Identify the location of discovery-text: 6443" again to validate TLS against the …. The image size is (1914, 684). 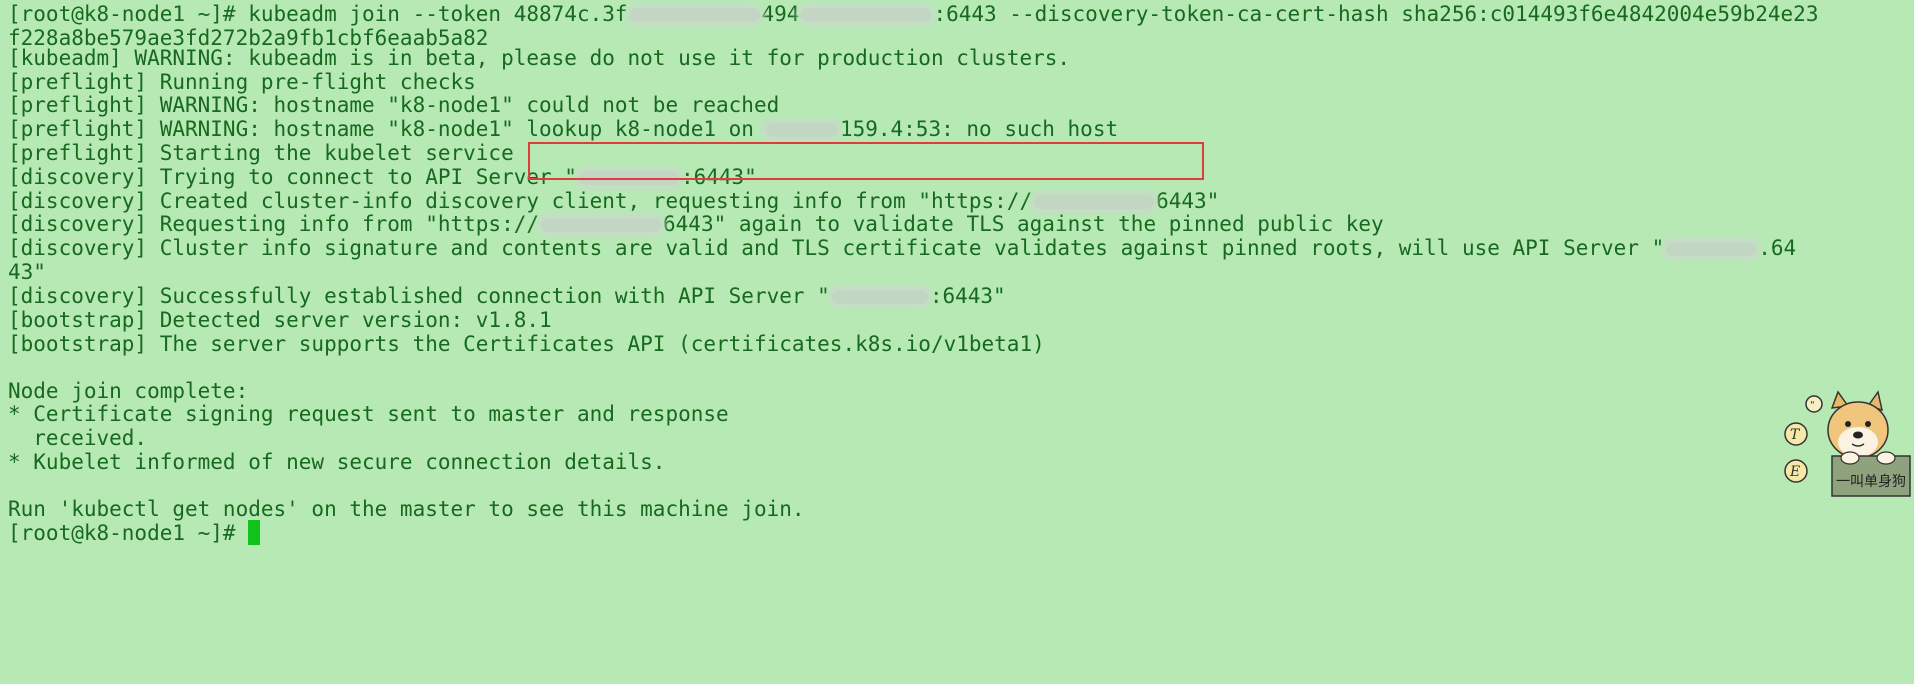
(1023, 224).